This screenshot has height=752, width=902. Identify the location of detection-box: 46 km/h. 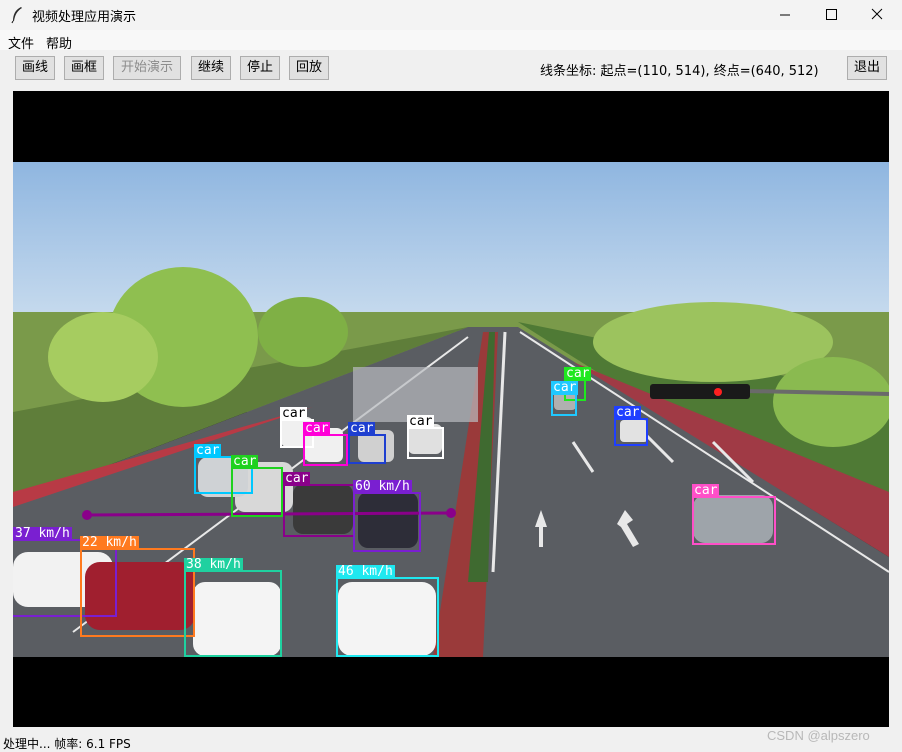
(387, 611).